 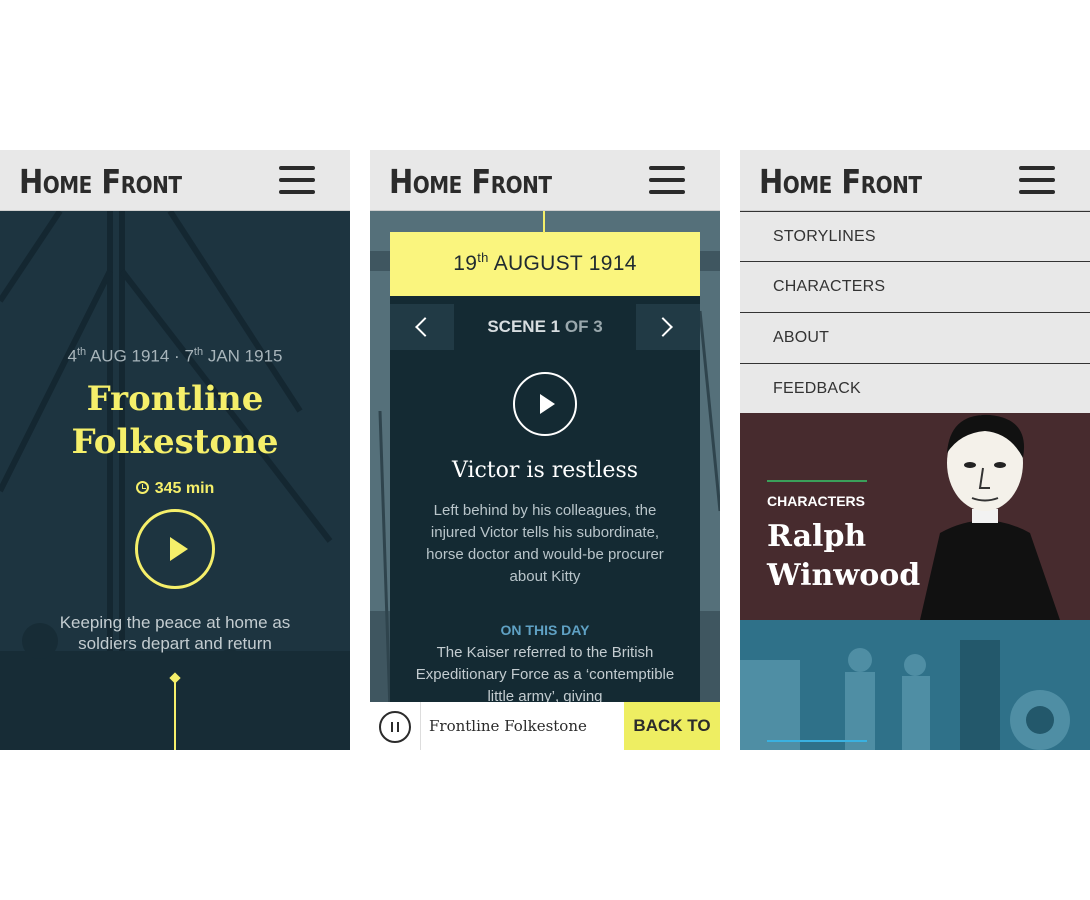 What do you see at coordinates (668, 327) in the screenshot?
I see `next-scene-button` at bounding box center [668, 327].